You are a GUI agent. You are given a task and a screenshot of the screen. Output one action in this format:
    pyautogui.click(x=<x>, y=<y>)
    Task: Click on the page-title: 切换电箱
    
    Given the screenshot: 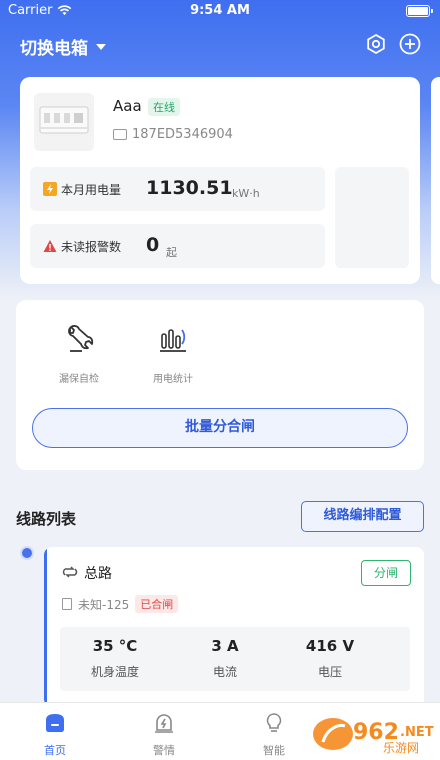 What is the action you would take?
    pyautogui.click(x=54, y=49)
    